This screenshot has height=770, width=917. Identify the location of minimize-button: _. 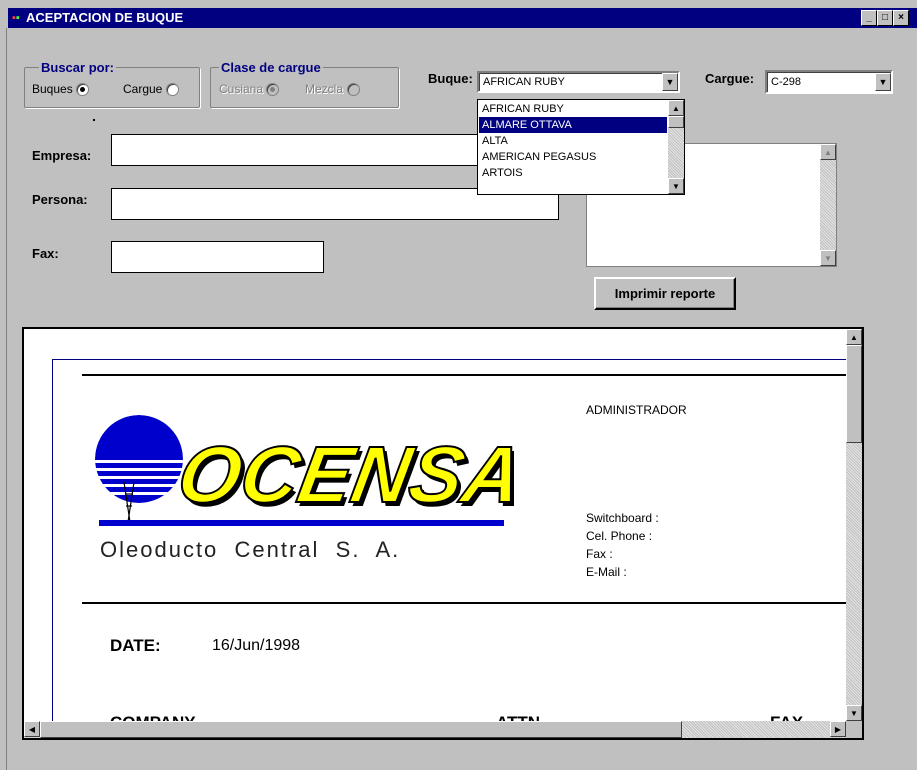
(869, 18).